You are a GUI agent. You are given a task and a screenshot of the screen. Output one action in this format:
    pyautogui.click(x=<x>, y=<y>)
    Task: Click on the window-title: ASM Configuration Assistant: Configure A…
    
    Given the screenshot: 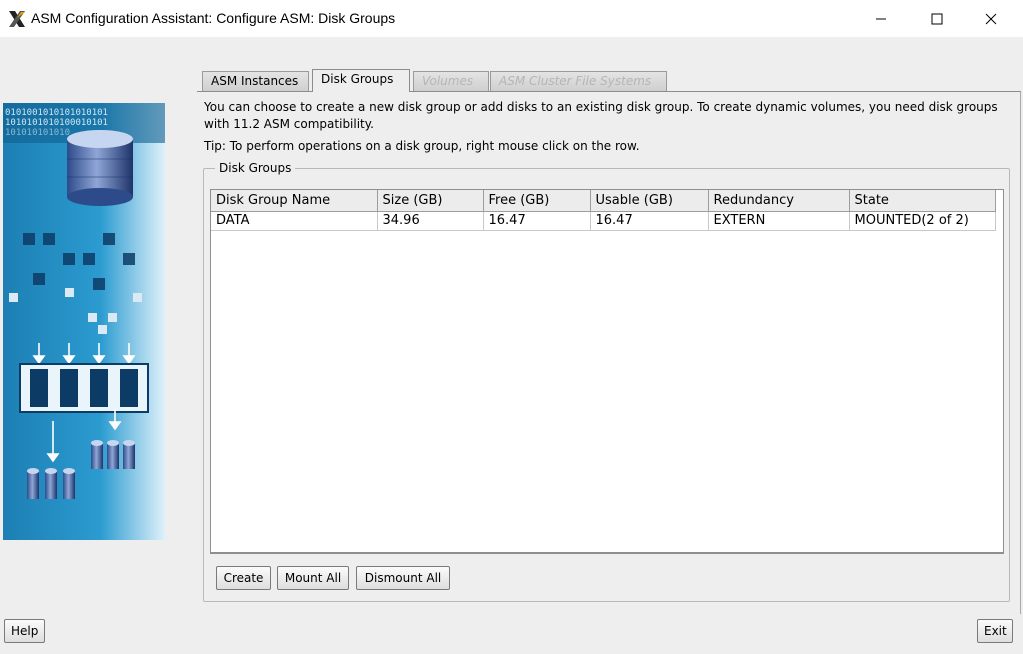 What is the action you would take?
    pyautogui.click(x=213, y=18)
    